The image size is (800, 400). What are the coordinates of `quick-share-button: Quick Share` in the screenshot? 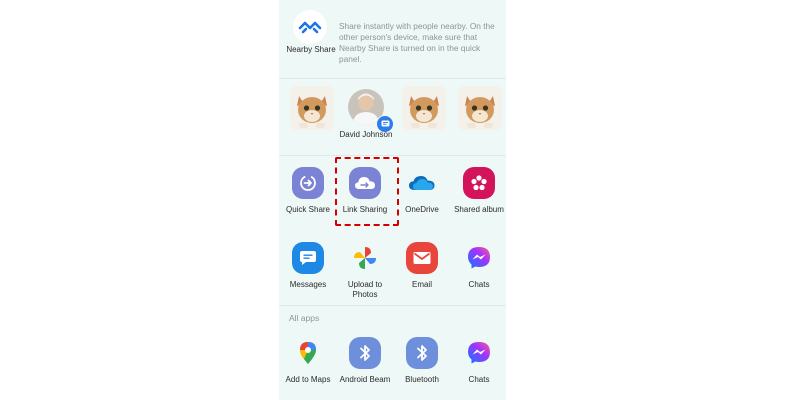 It's located at (308, 191).